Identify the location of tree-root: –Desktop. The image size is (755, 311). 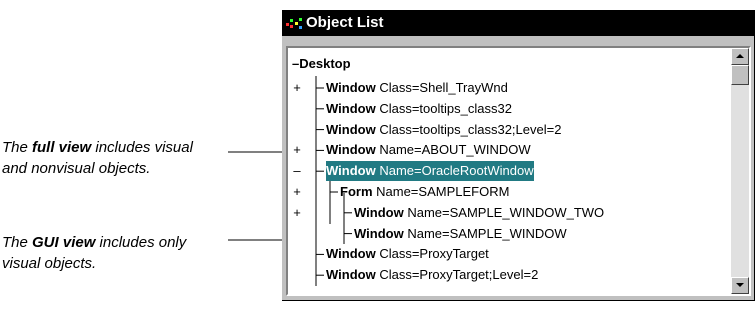
(321, 64).